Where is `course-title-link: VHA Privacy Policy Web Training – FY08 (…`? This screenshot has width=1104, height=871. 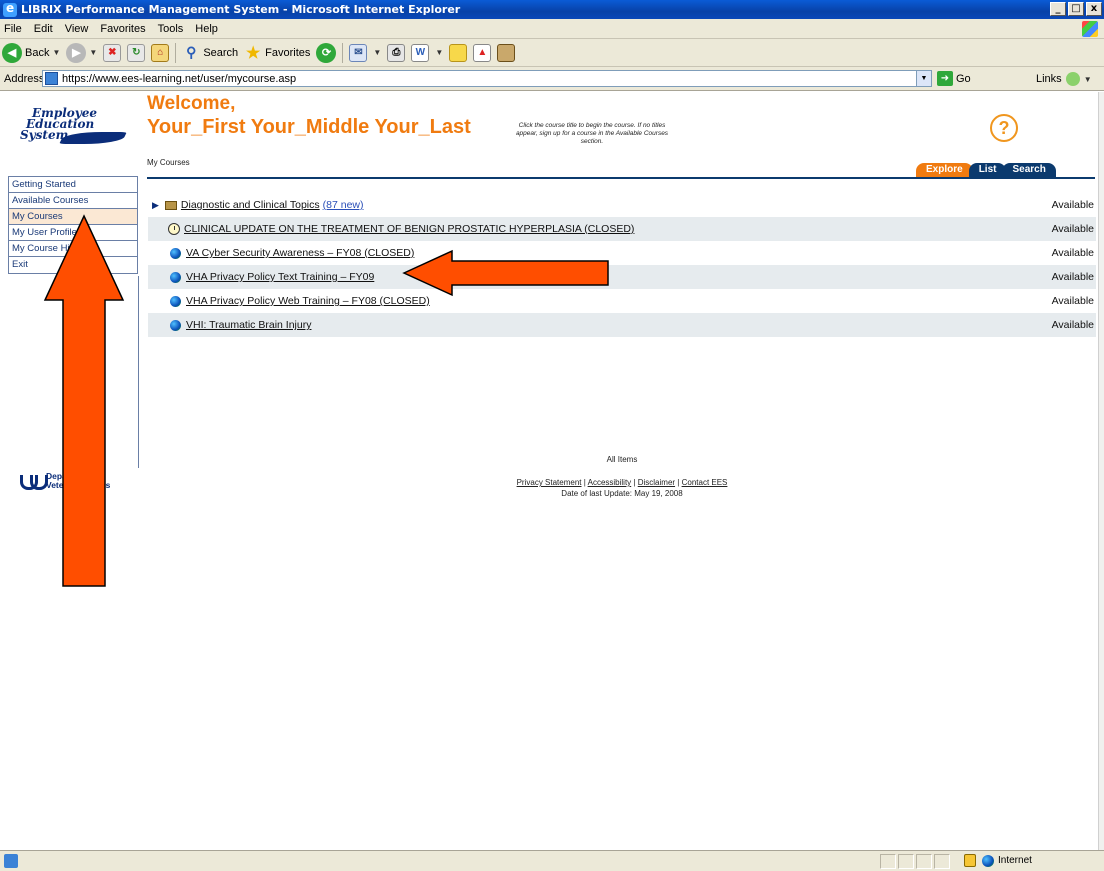 course-title-link: VHA Privacy Policy Web Training – FY08 (… is located at coordinates (308, 301).